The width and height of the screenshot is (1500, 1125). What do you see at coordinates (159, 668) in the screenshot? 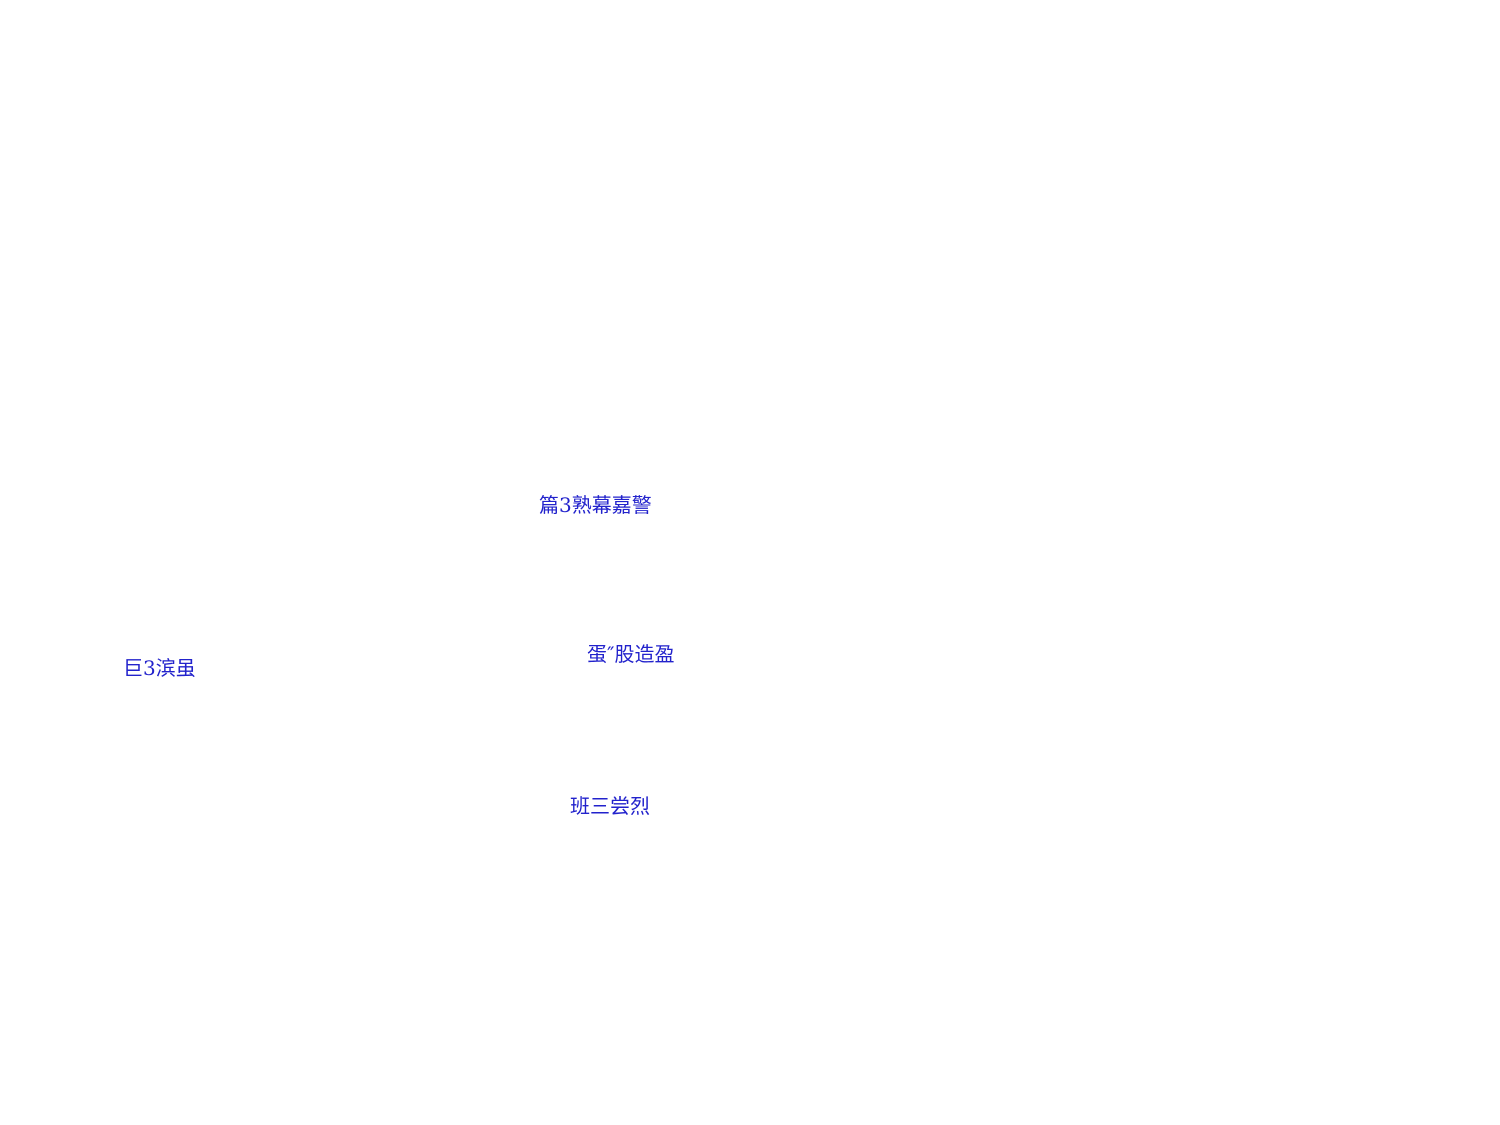
I see `node-label-left: 巨3滨虽` at bounding box center [159, 668].